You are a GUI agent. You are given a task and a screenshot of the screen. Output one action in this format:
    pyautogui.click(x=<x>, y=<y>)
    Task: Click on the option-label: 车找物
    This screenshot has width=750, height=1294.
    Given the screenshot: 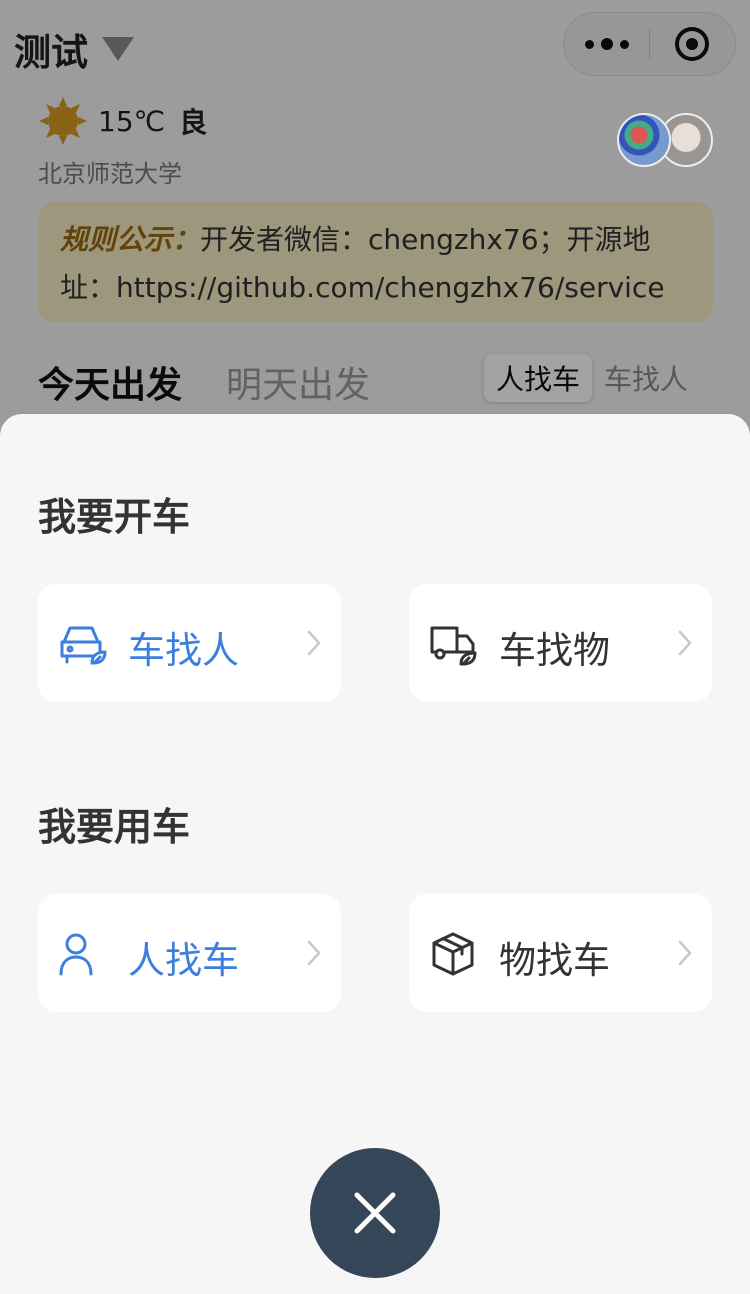 What is the action you would take?
    pyautogui.click(x=554, y=650)
    